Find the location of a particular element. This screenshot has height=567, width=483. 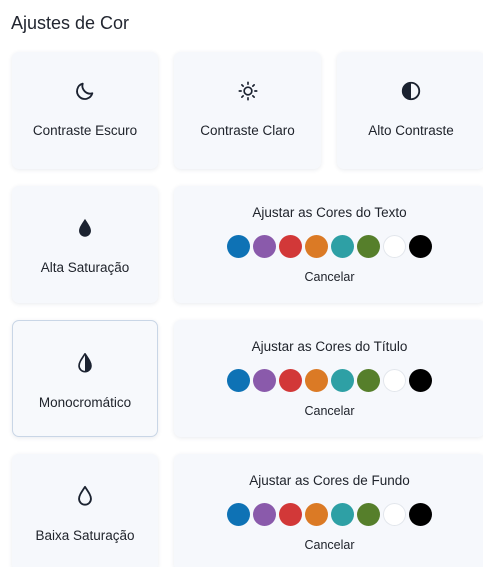

low-saturation-button: Baixa Saturação is located at coordinates (85, 510).